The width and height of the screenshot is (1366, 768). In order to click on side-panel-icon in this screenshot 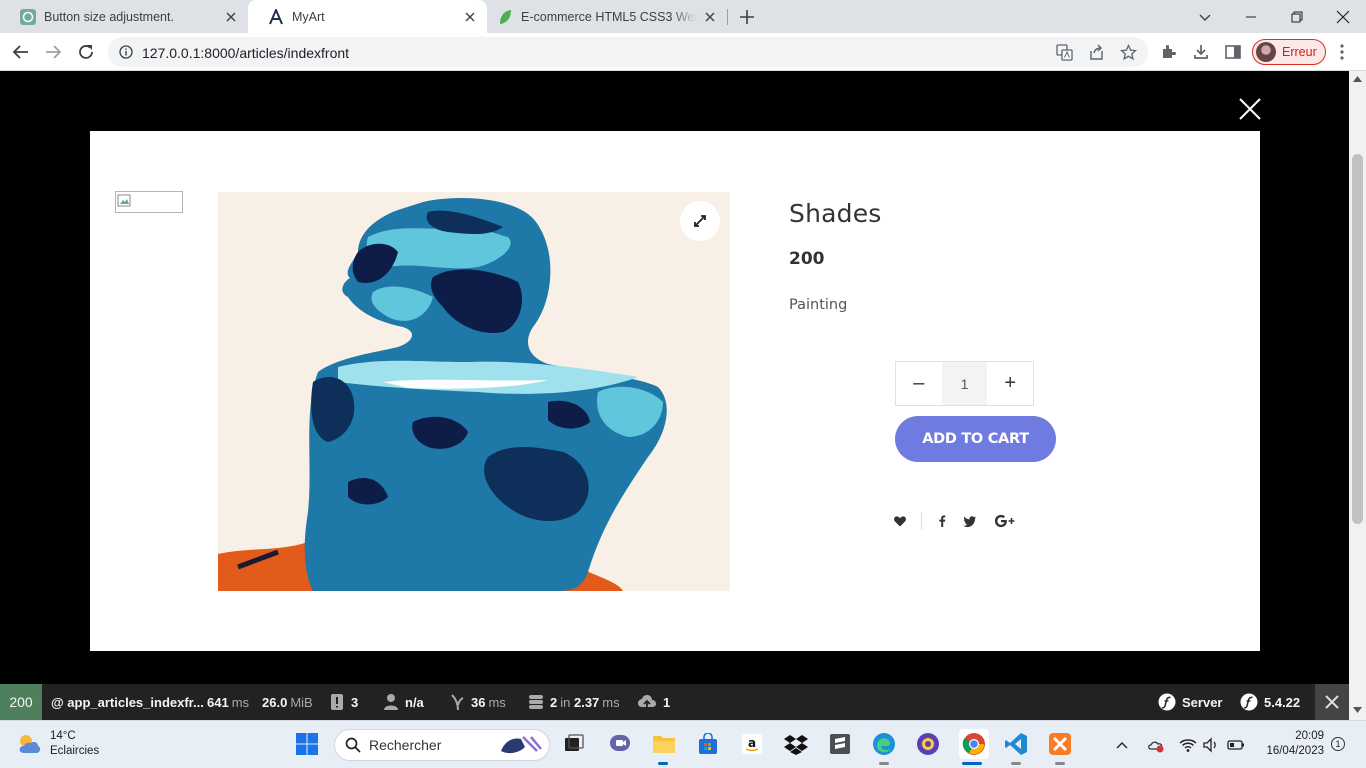, I will do `click(1233, 52)`.